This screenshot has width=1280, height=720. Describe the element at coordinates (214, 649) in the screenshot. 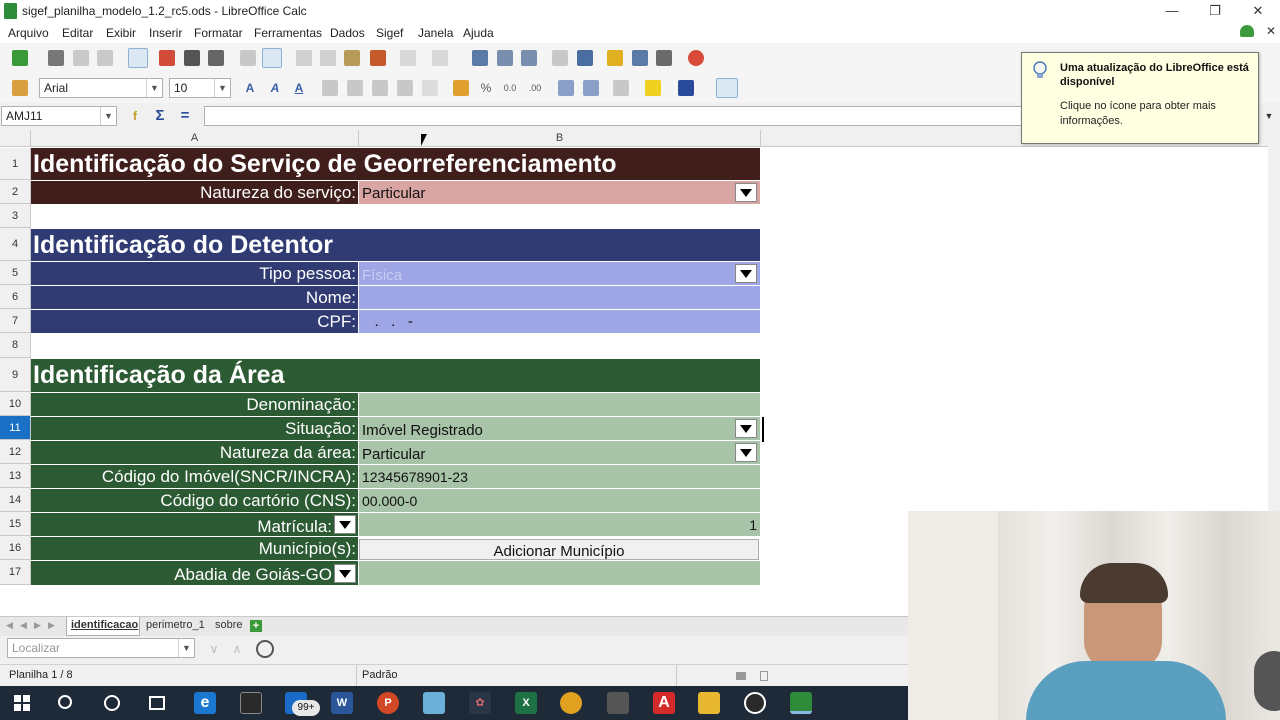

I see `find-previous-icon: ∨` at that location.